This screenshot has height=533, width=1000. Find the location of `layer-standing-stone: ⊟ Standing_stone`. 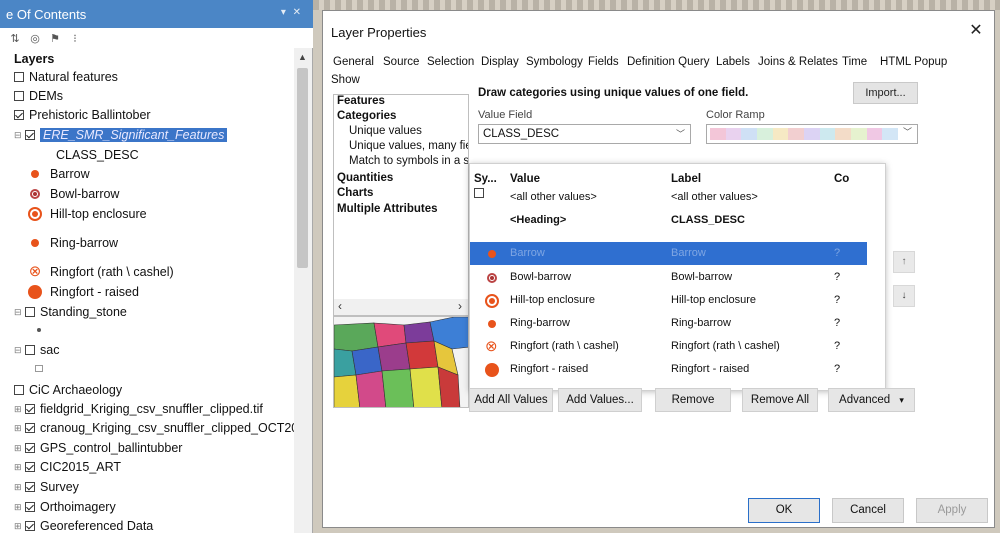

layer-standing-stone: ⊟ Standing_stone is located at coordinates (70, 312).